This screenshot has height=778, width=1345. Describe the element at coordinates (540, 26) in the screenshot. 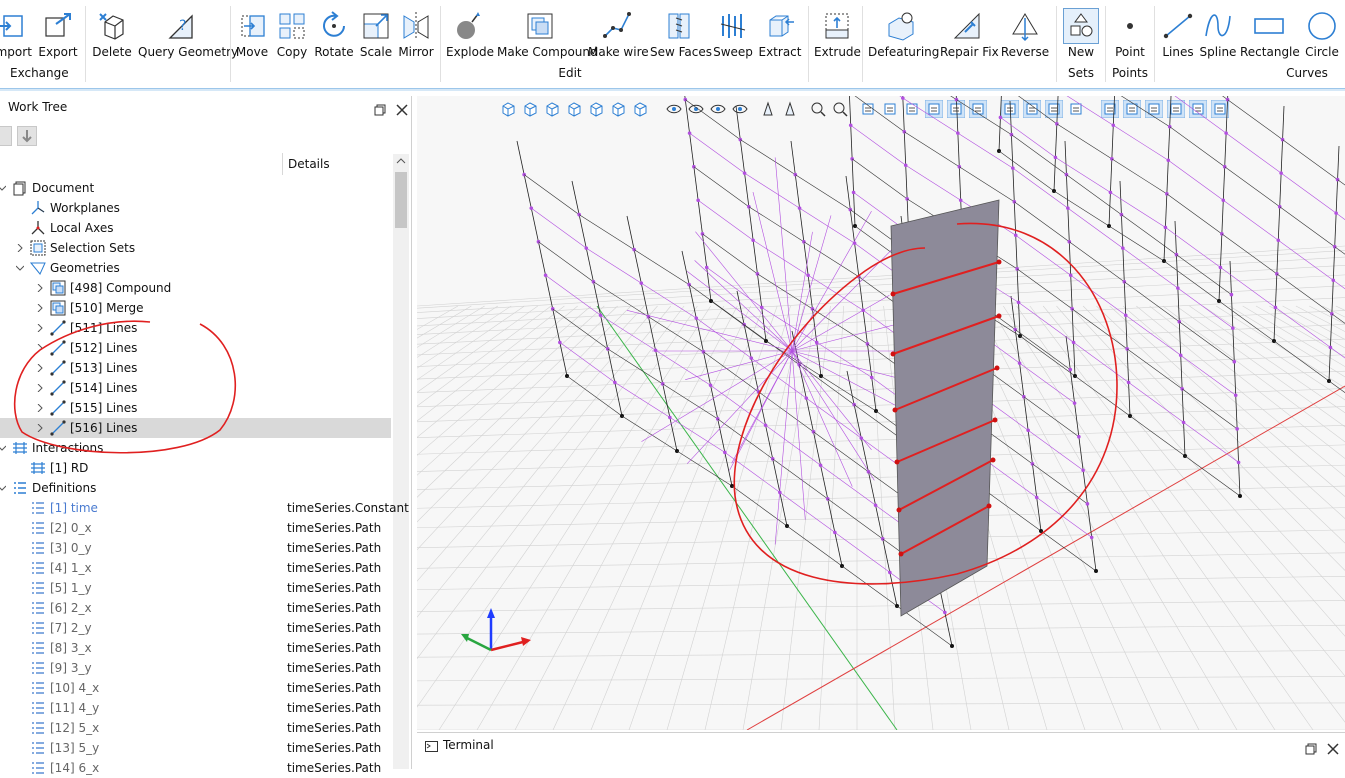

I see `make-compound-icon` at that location.